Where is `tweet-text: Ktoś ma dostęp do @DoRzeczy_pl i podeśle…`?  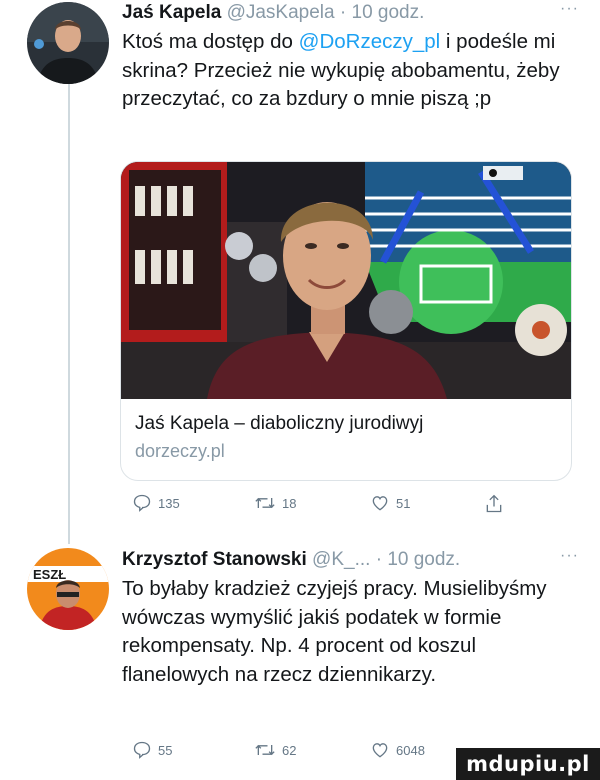 tweet-text: Ktoś ma dostęp do @DoRzeczy_pl i podeśle… is located at coordinates (352, 71).